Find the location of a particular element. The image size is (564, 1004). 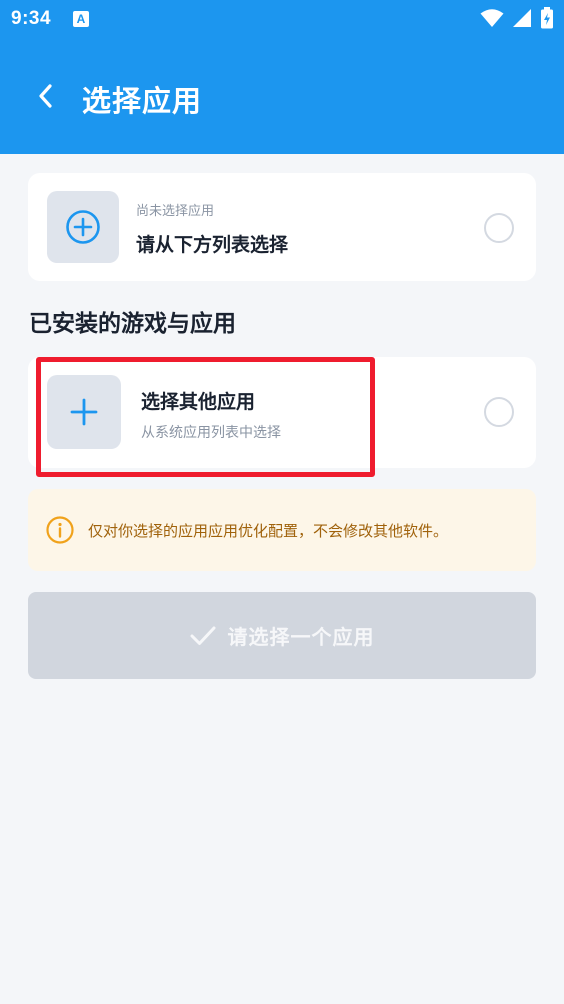

other-app-card: 选择其他应用 从系统应用列表中选择 is located at coordinates (282, 412).